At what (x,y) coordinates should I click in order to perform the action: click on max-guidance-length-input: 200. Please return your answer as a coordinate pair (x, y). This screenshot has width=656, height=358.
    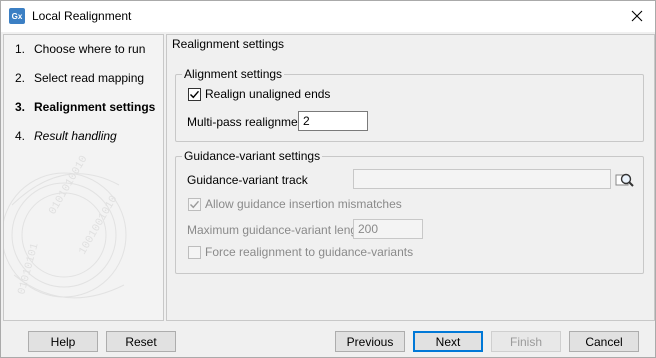
    Looking at the image, I should click on (388, 229).